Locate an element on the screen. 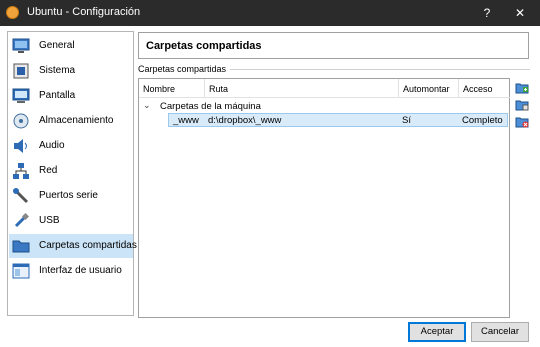 The image size is (540, 347). tree-group-row: ⌄ Carpetas de la máquina is located at coordinates (324, 105).